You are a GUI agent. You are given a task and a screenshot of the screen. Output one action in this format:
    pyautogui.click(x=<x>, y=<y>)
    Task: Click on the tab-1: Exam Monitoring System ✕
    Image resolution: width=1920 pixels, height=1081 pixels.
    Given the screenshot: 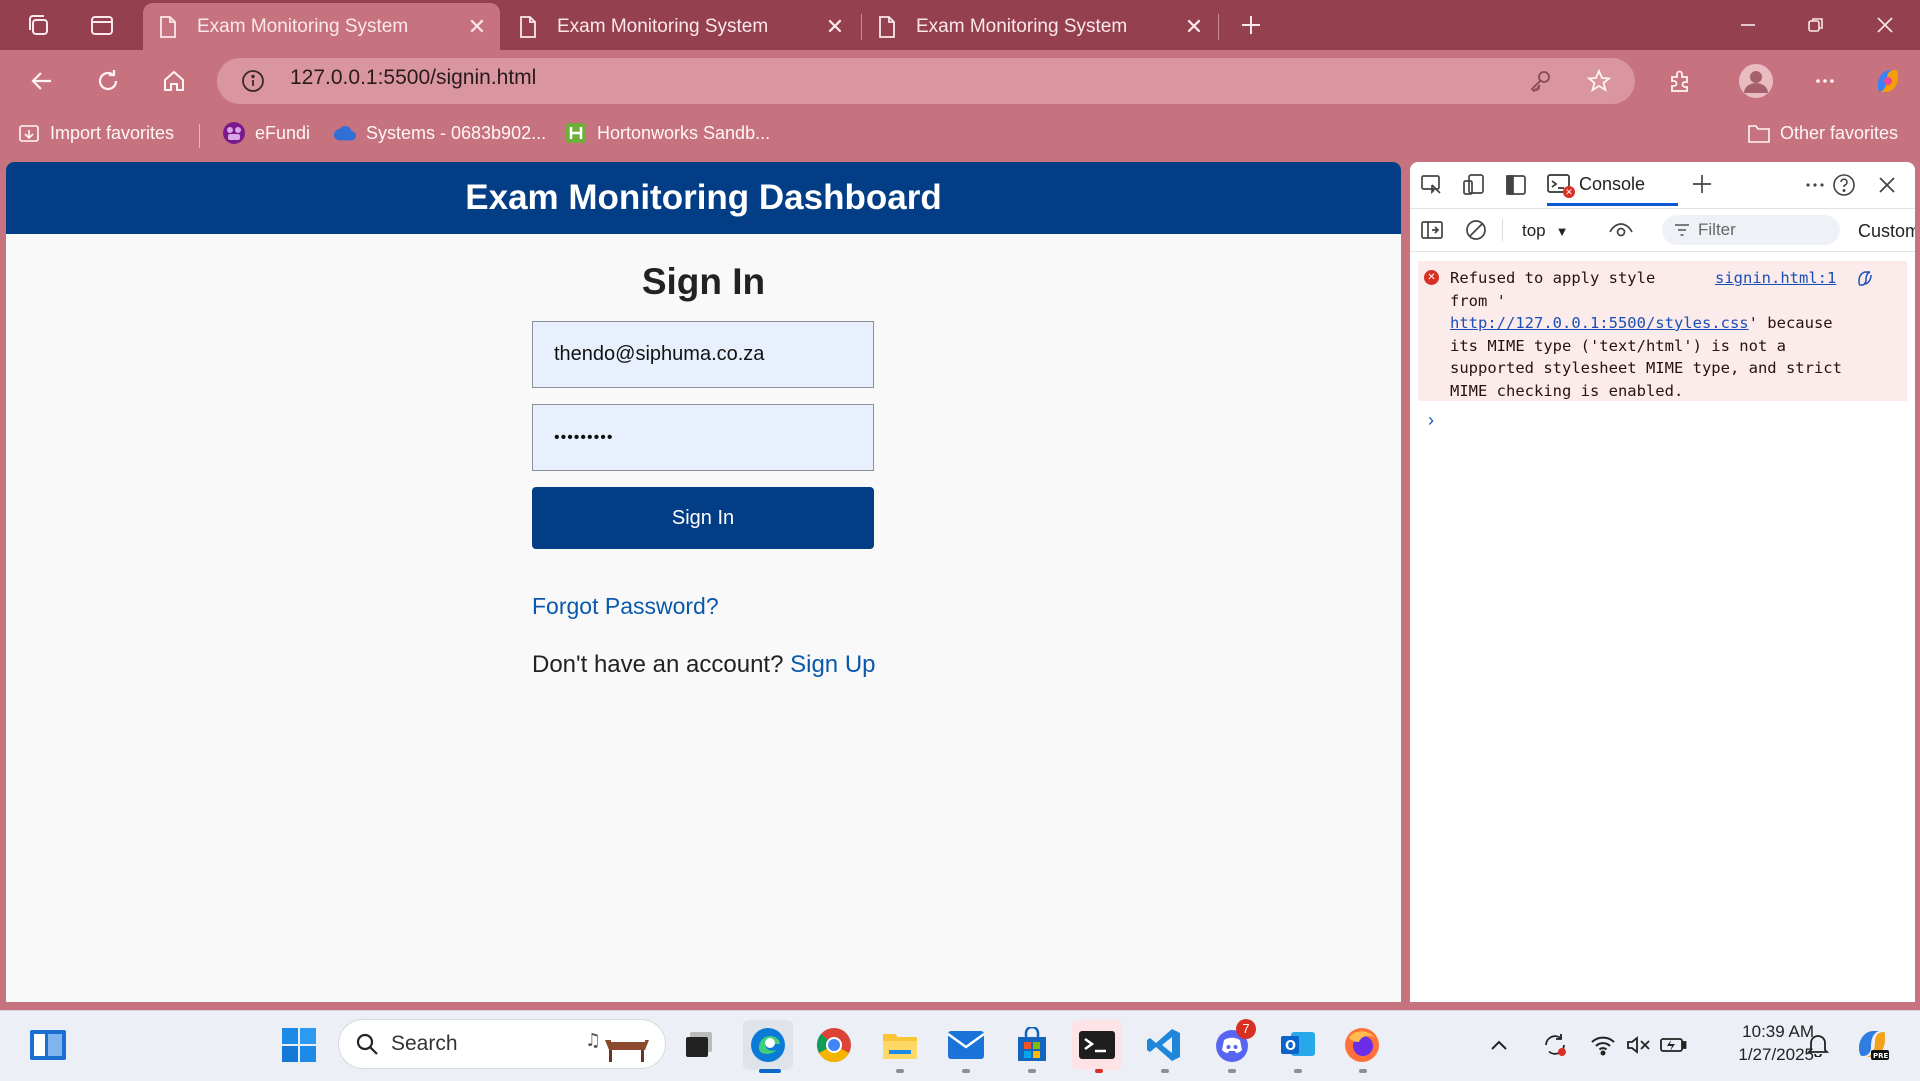 What is the action you would take?
    pyautogui.click(x=321, y=26)
    